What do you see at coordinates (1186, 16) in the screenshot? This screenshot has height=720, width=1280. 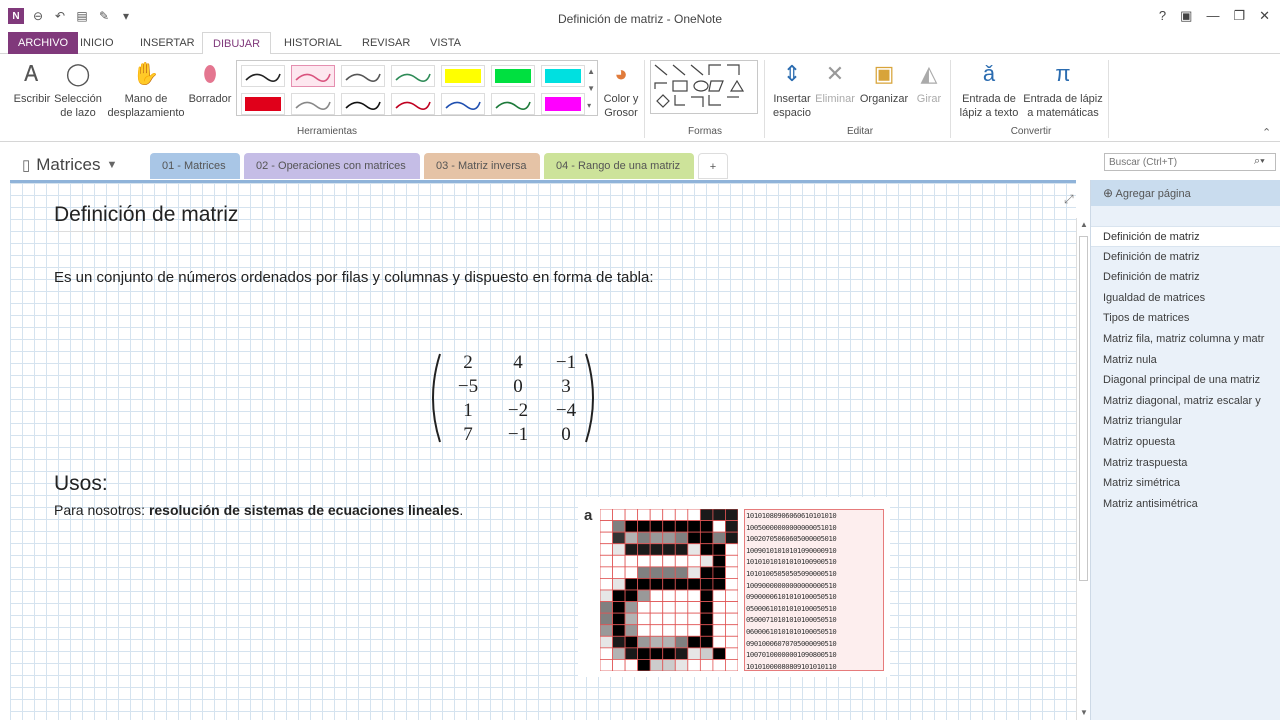 I see `fullscreen-icon: ▣` at bounding box center [1186, 16].